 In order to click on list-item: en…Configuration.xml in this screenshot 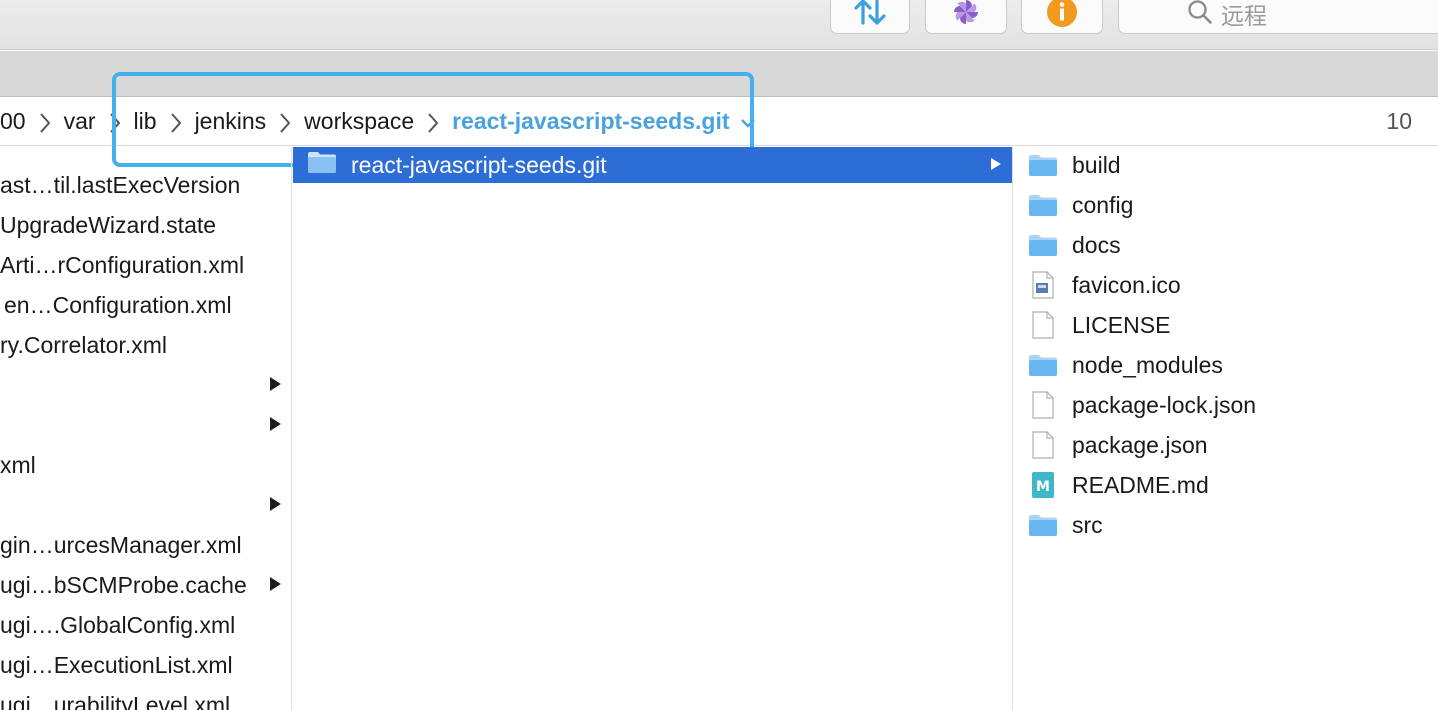, I will do `click(145, 305)`.